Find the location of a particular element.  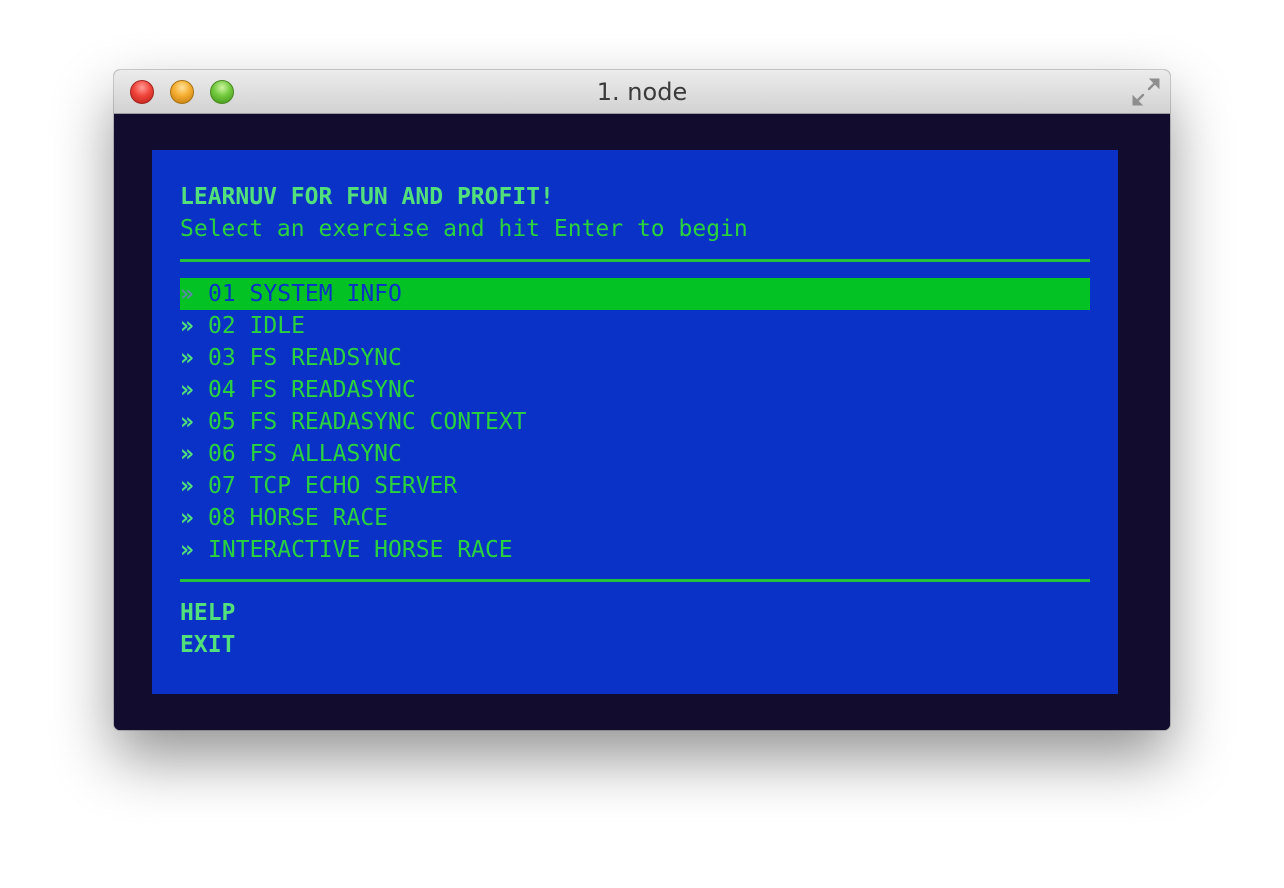

menu-item-system-info: » 01 SYSTEM INFO is located at coordinates (635, 294).